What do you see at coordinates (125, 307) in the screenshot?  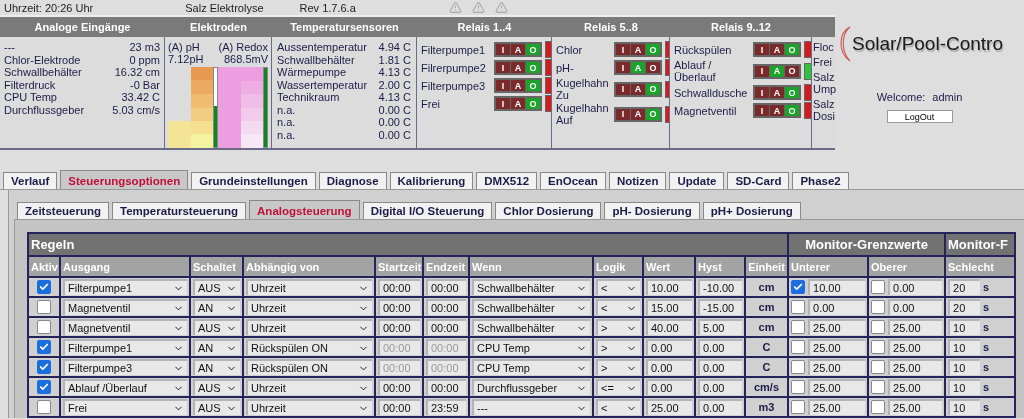 I see `dropdown: Magnetventil` at bounding box center [125, 307].